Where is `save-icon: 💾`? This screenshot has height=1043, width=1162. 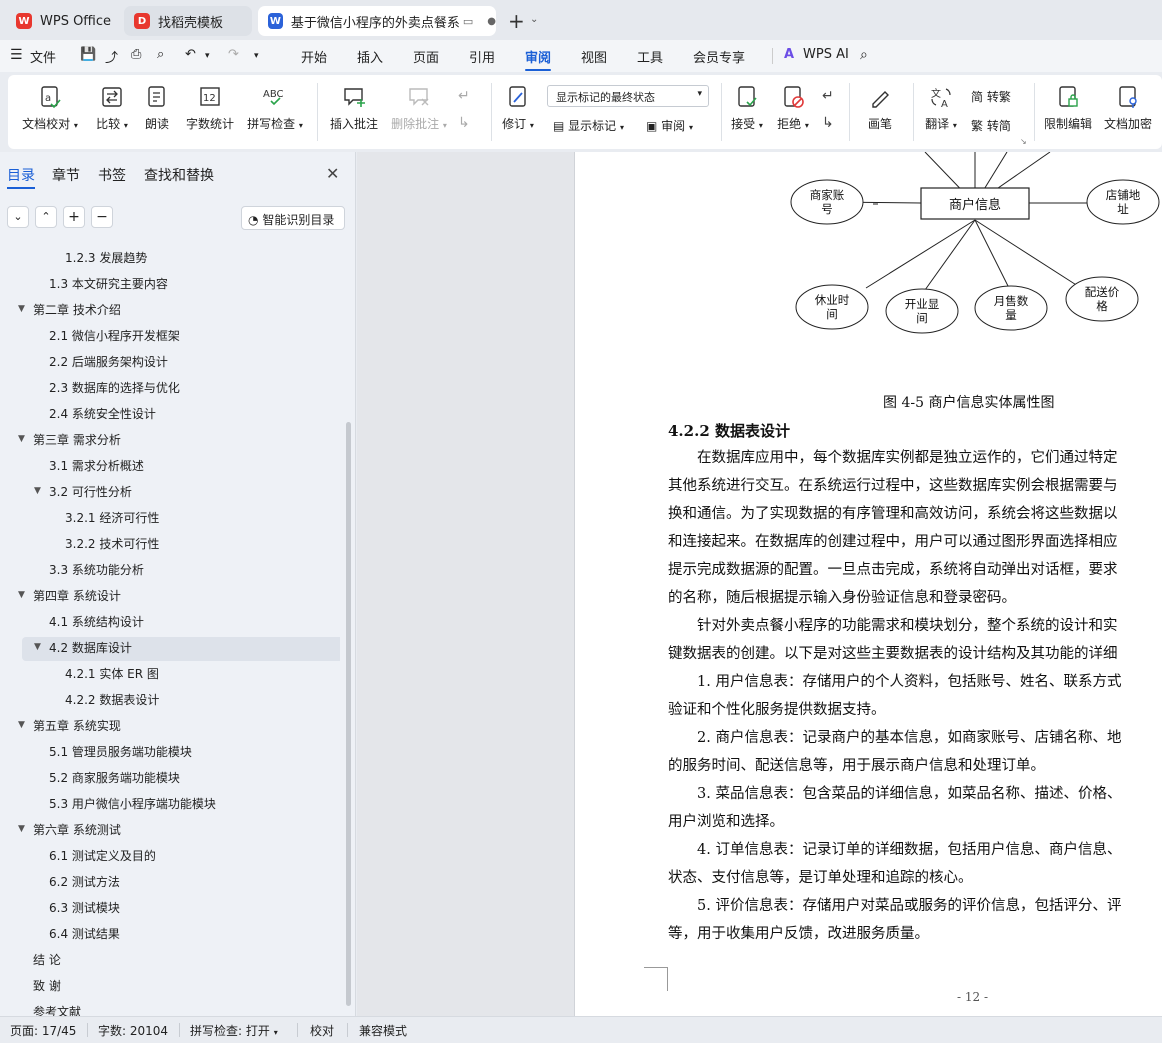 save-icon: 💾 is located at coordinates (88, 54).